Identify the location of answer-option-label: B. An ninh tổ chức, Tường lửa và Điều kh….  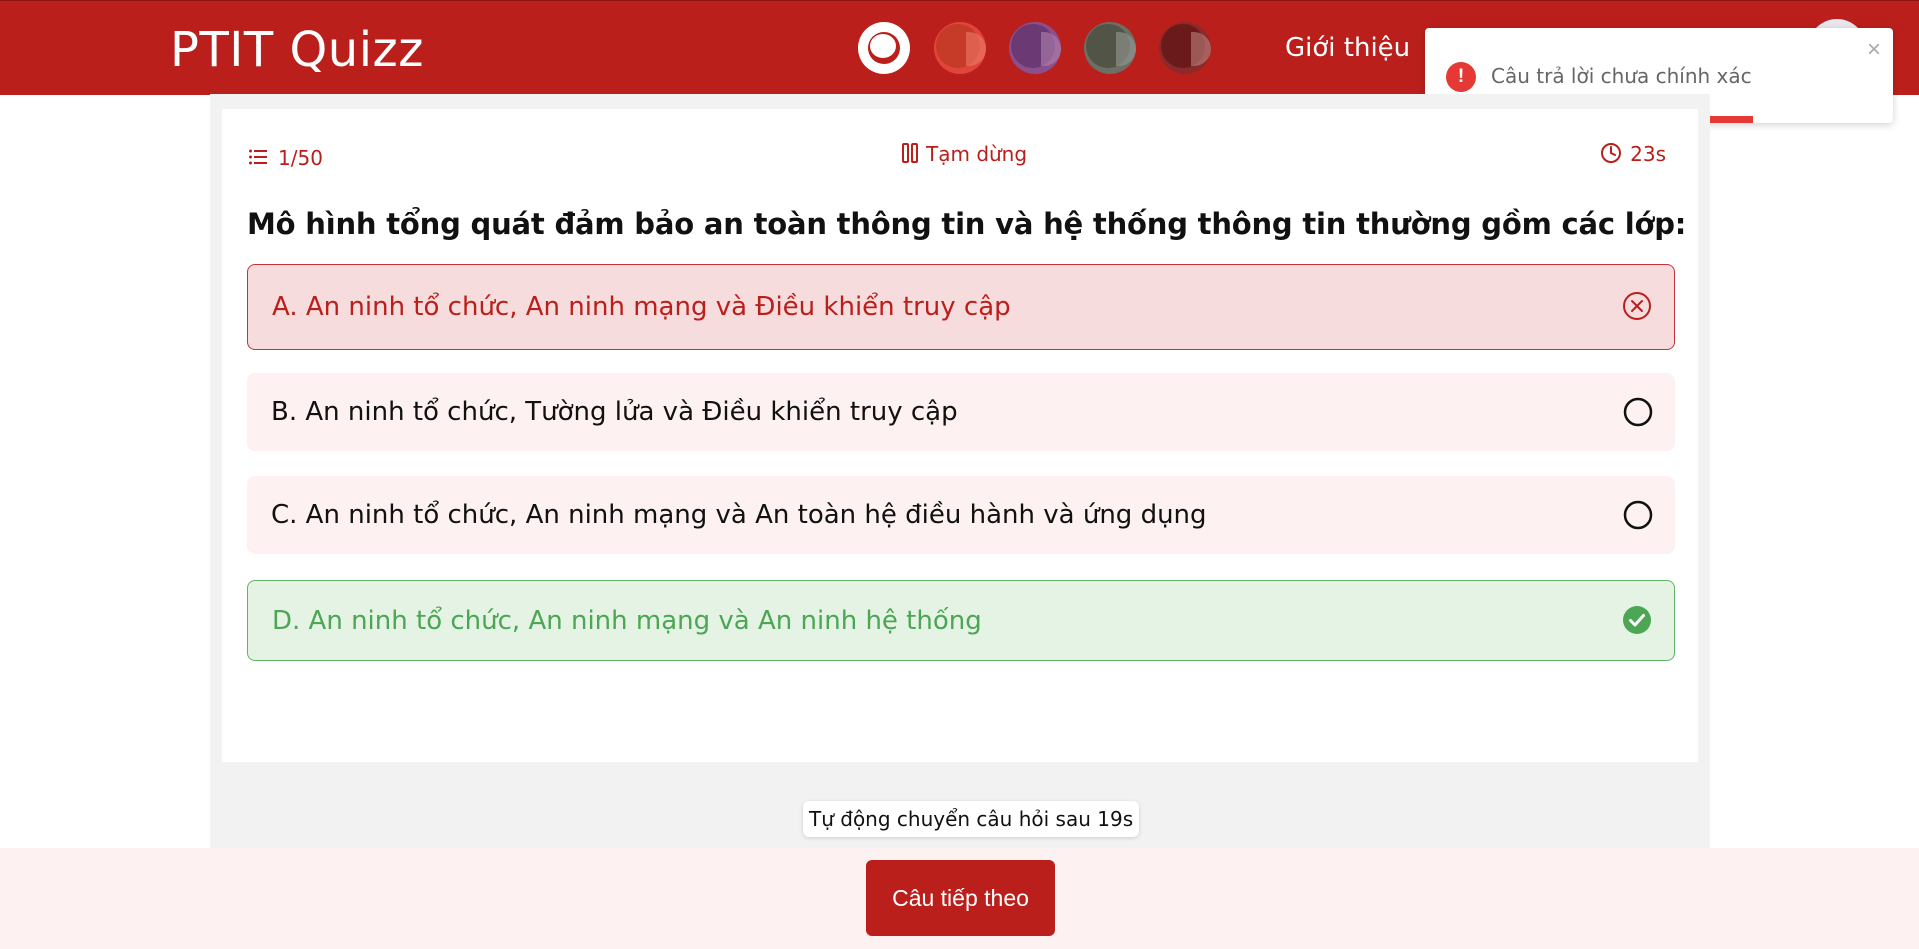
(614, 412).